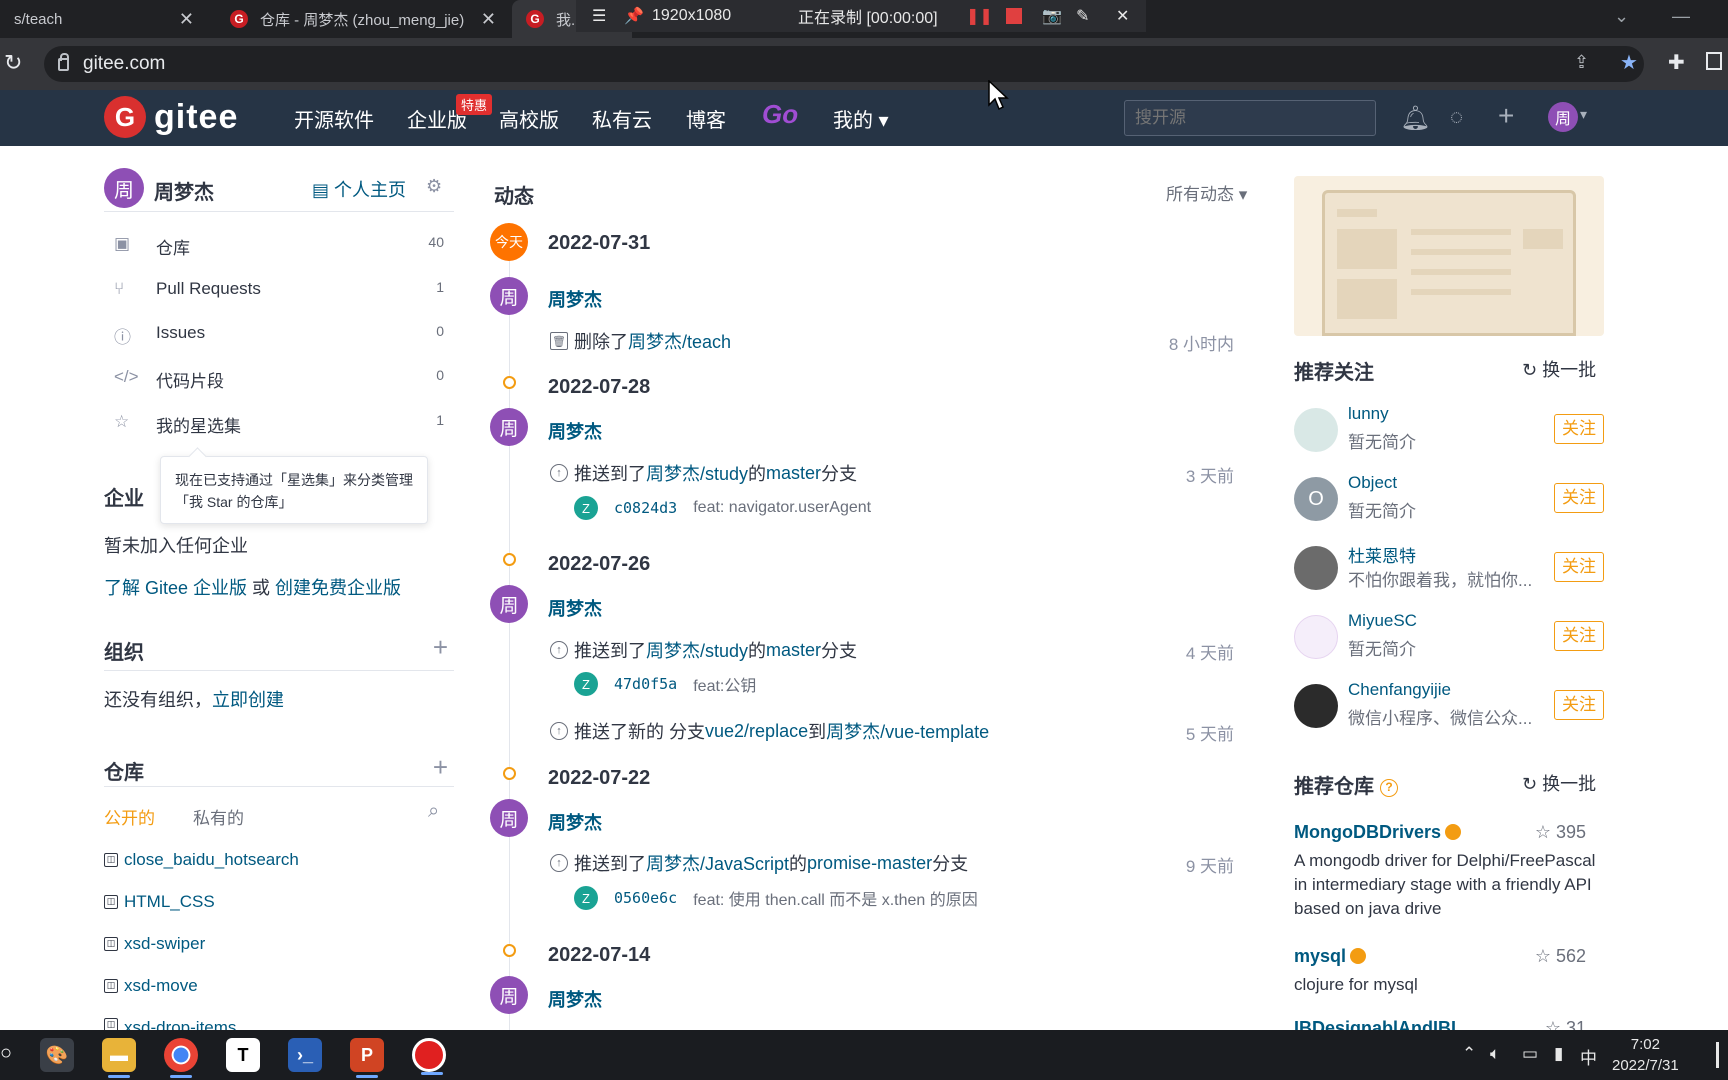 Image resolution: width=1728 pixels, height=1080 pixels. Describe the element at coordinates (1052, 16) in the screenshot. I see `camera-icon: 📷` at that location.